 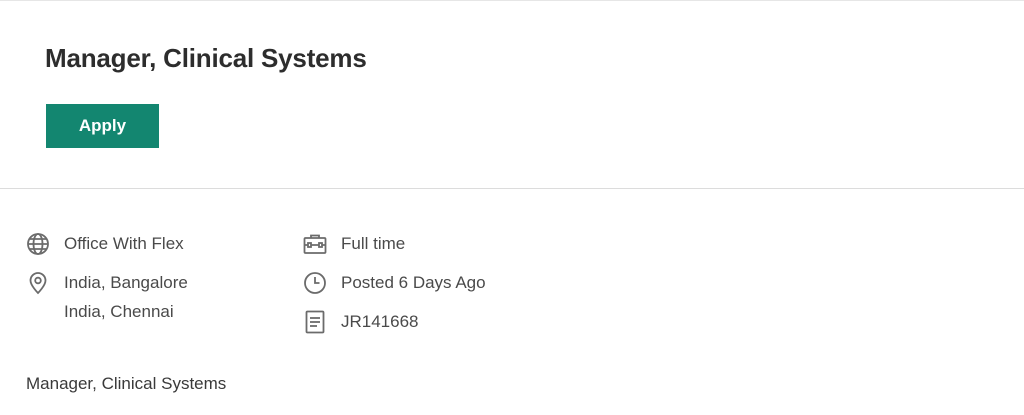 I want to click on job-description: Manager, Clinical Systems, so click(x=126, y=383).